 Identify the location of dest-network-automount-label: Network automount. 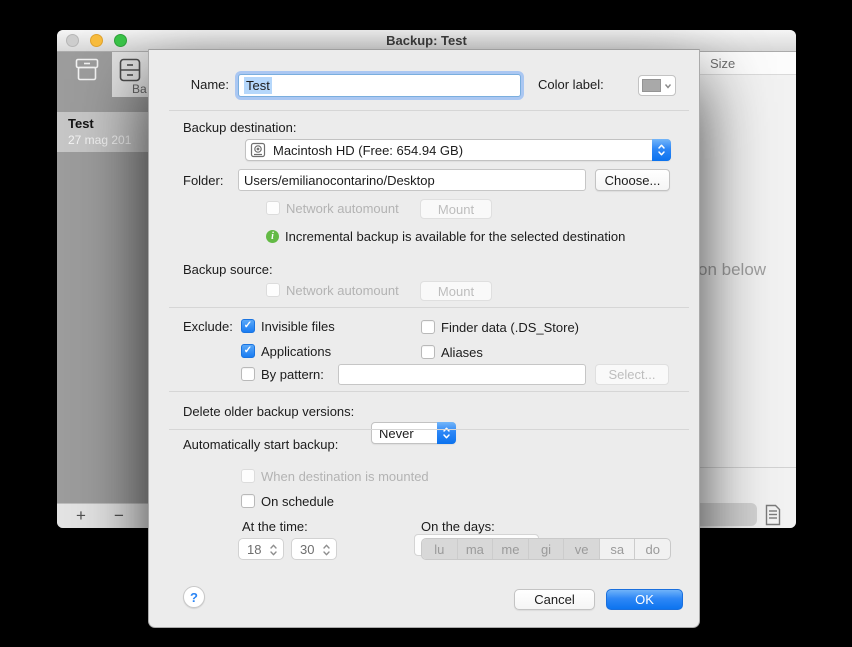
(342, 208).